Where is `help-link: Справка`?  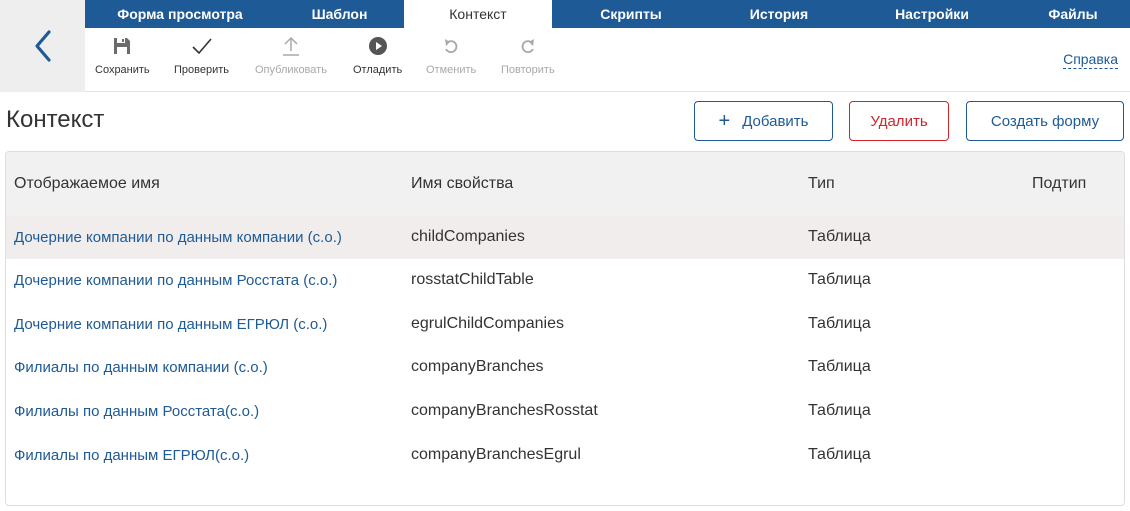
help-link: Справка is located at coordinates (1090, 60).